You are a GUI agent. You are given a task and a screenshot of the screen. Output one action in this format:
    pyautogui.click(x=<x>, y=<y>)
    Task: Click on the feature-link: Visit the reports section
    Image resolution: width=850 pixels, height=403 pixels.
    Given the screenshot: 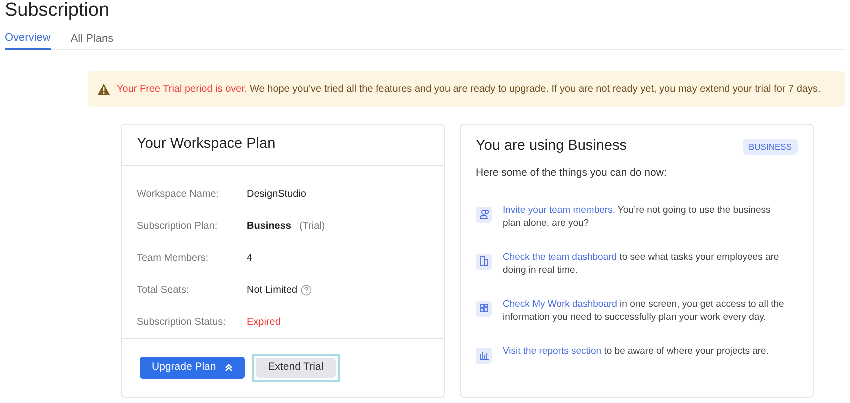 What is the action you would take?
    pyautogui.click(x=552, y=351)
    